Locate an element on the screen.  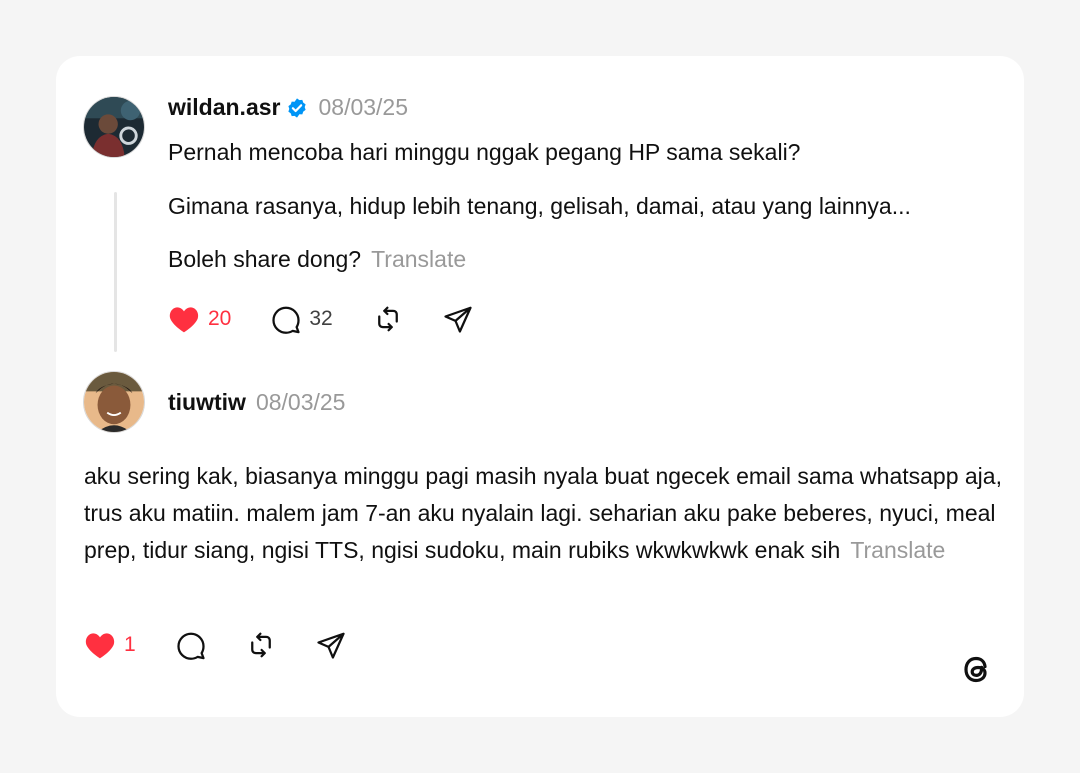
reply-share-button is located at coordinates (331, 645).